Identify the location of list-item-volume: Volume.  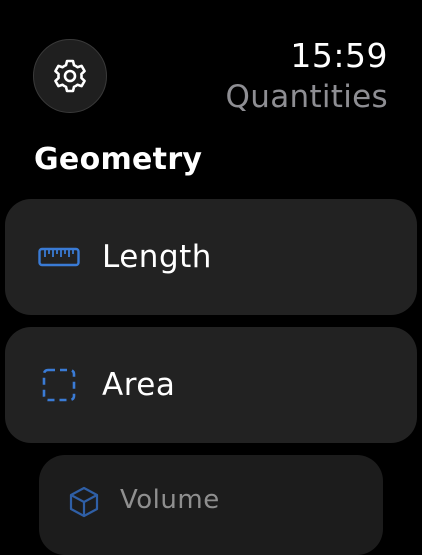
(211, 505).